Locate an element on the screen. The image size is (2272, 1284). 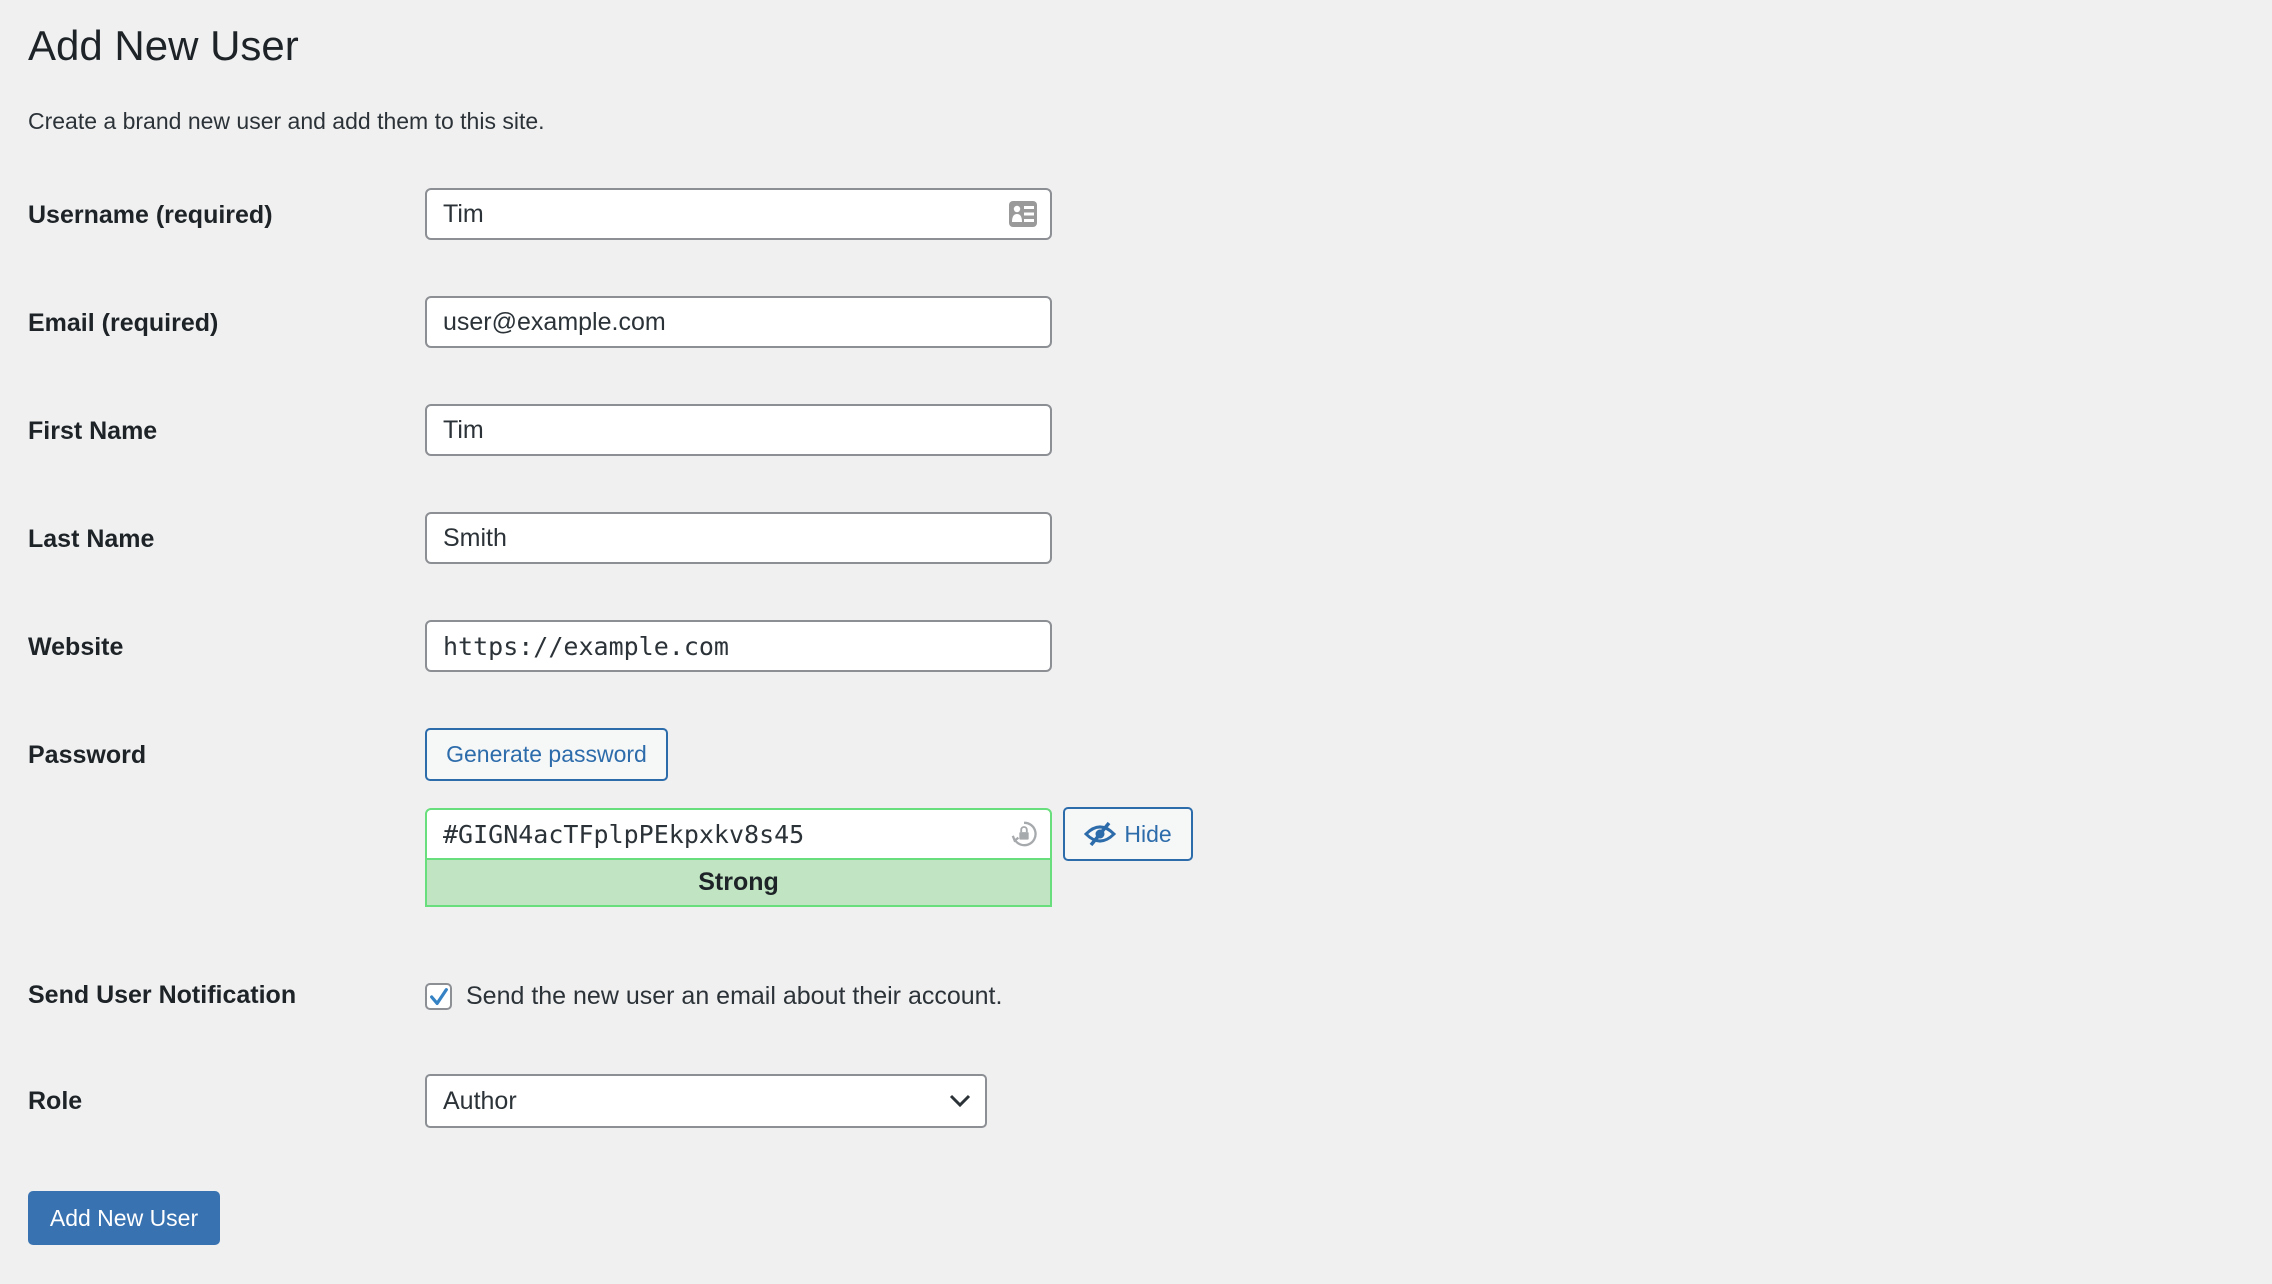
first-name-input: Tim is located at coordinates (738, 430).